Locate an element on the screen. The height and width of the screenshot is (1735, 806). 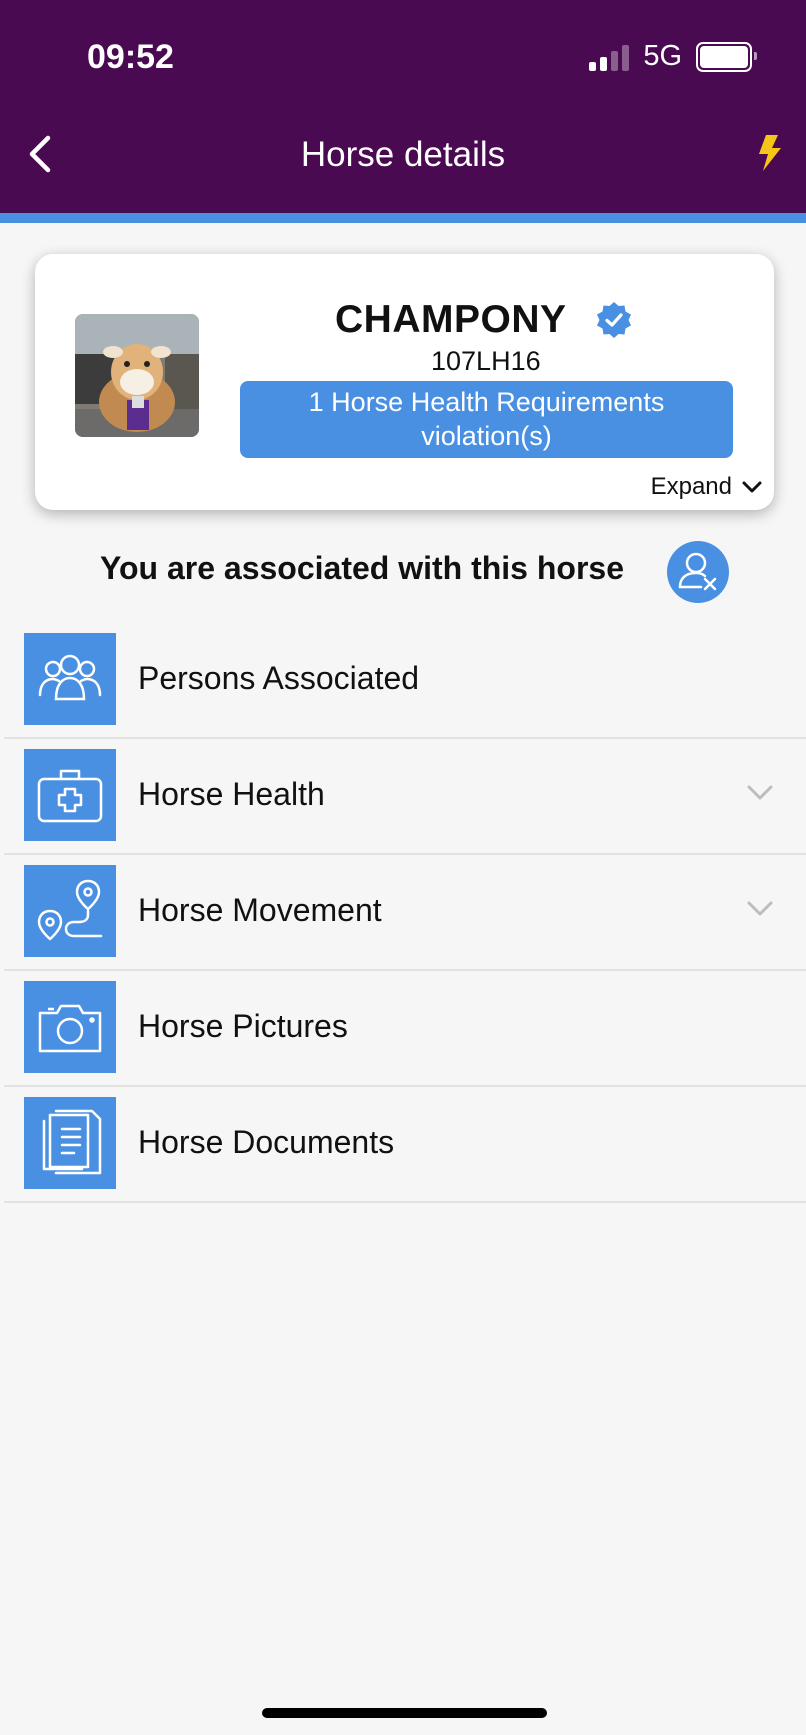
violation-text-line1: 1 Horse Health Requirements is located at coordinates (486, 402).